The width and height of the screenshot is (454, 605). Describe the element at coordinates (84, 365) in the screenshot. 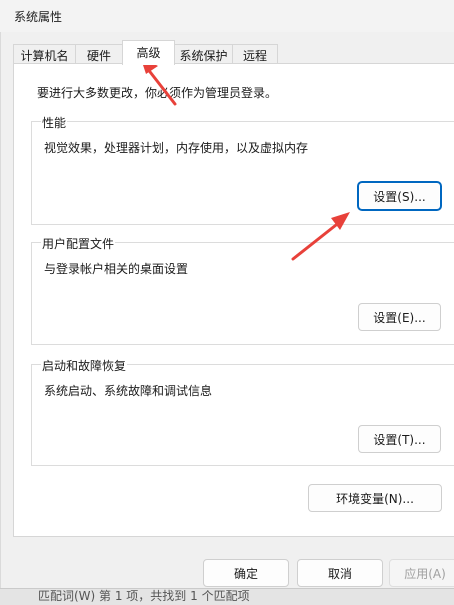

I see `startup-recovery-label: 启动和故障恢复` at that location.